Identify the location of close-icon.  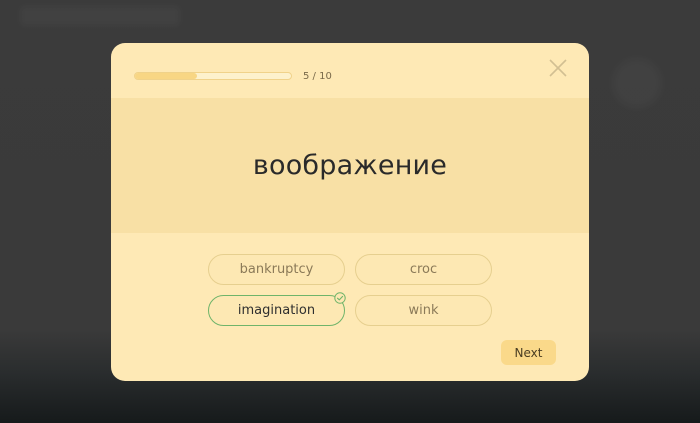
(558, 68).